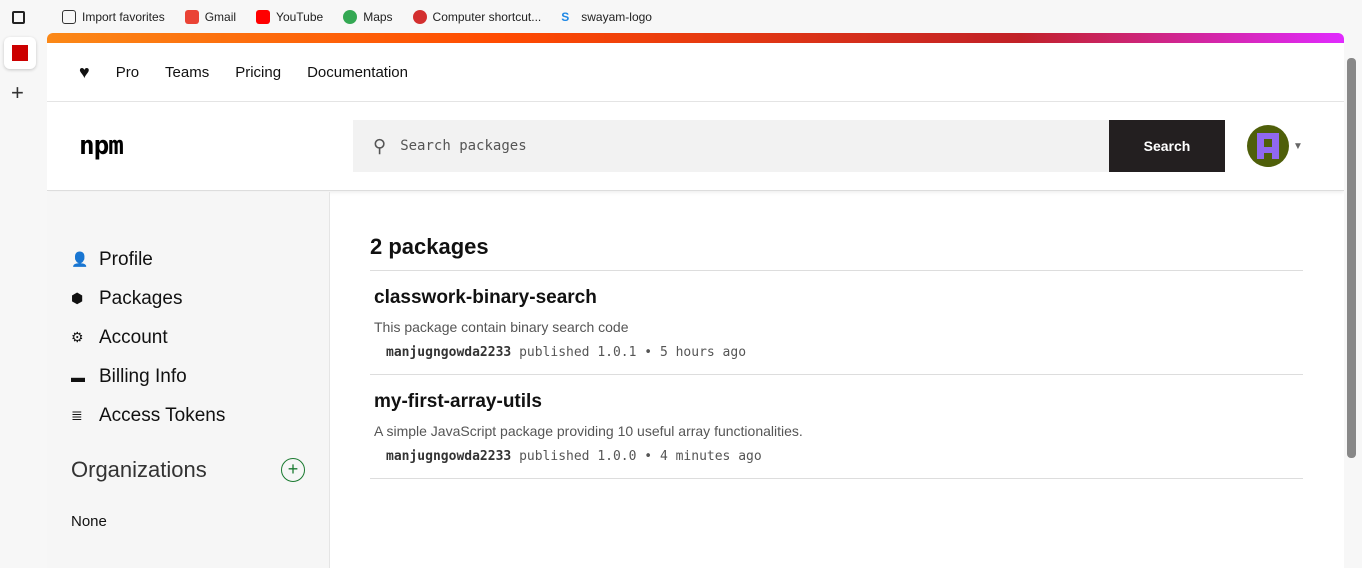  I want to click on package-description: This package contain binary search code, so click(501, 327).